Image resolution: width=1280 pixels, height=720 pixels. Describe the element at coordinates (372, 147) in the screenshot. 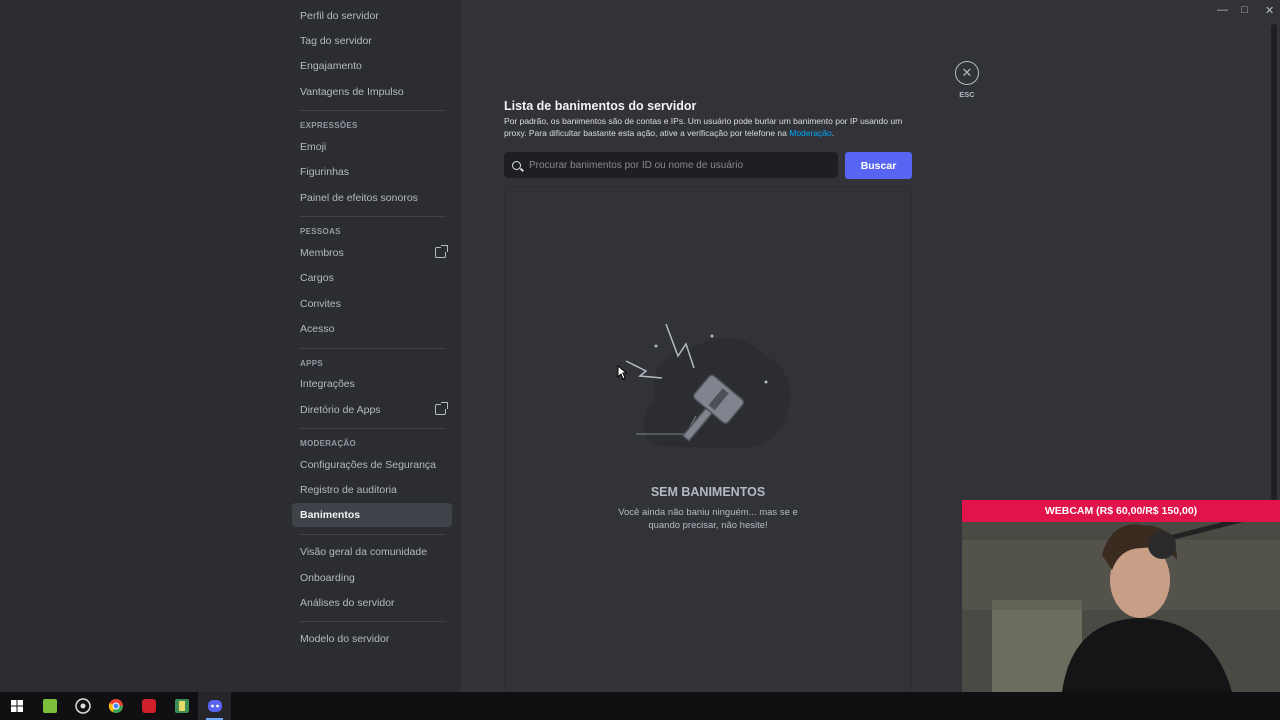

I see `nav-item-emoji: Emoji` at that location.